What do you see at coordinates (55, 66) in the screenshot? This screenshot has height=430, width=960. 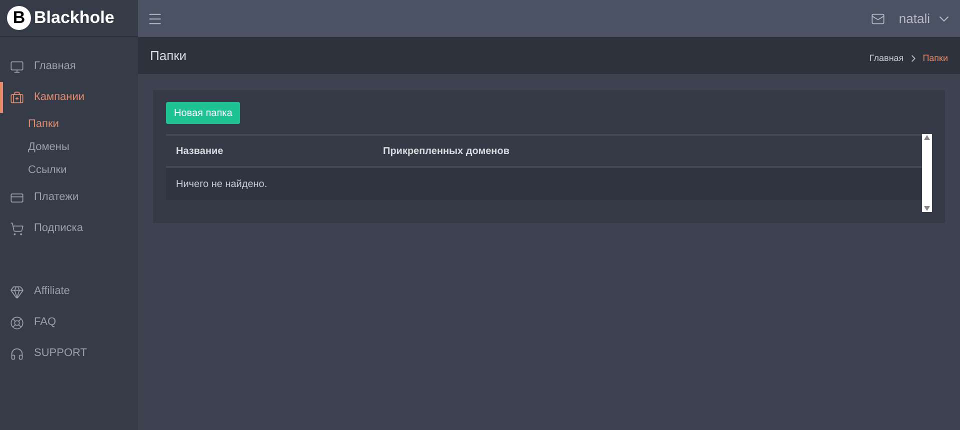 I see `sidebar-item: Главная` at bounding box center [55, 66].